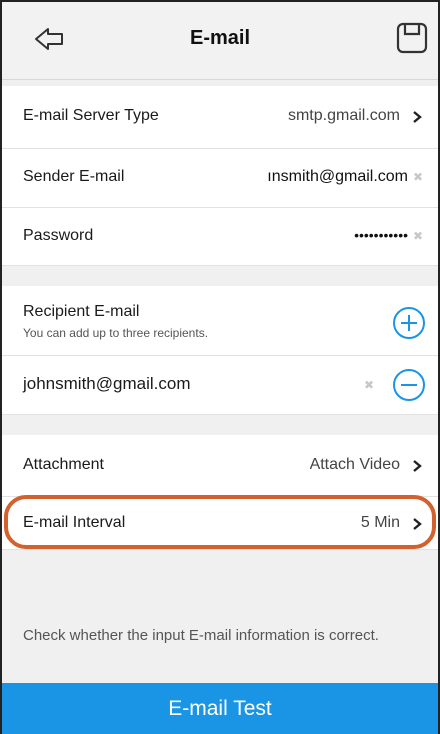 The image size is (440, 734). What do you see at coordinates (409, 323) in the screenshot?
I see `add-recipient-icon` at bounding box center [409, 323].